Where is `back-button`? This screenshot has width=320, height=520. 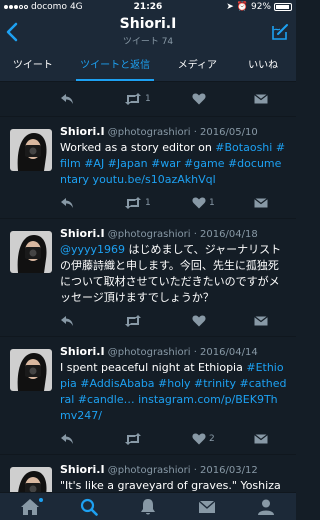 back-button is located at coordinates (13, 32).